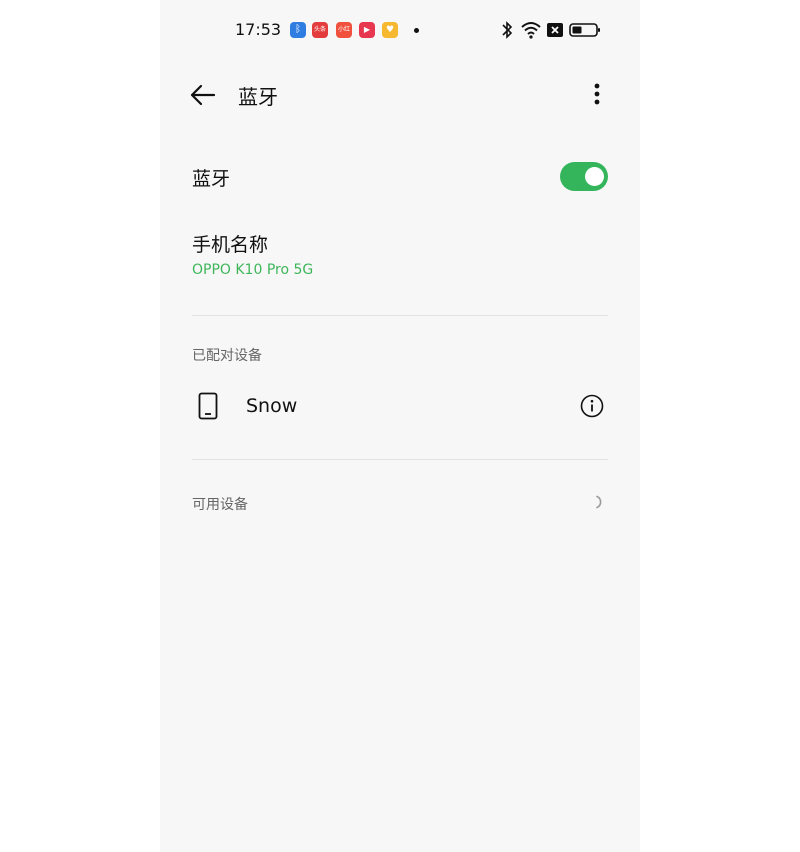 Image resolution: width=800 pixels, height=852 pixels. I want to click on more-notifications-dot-icon, so click(416, 30).